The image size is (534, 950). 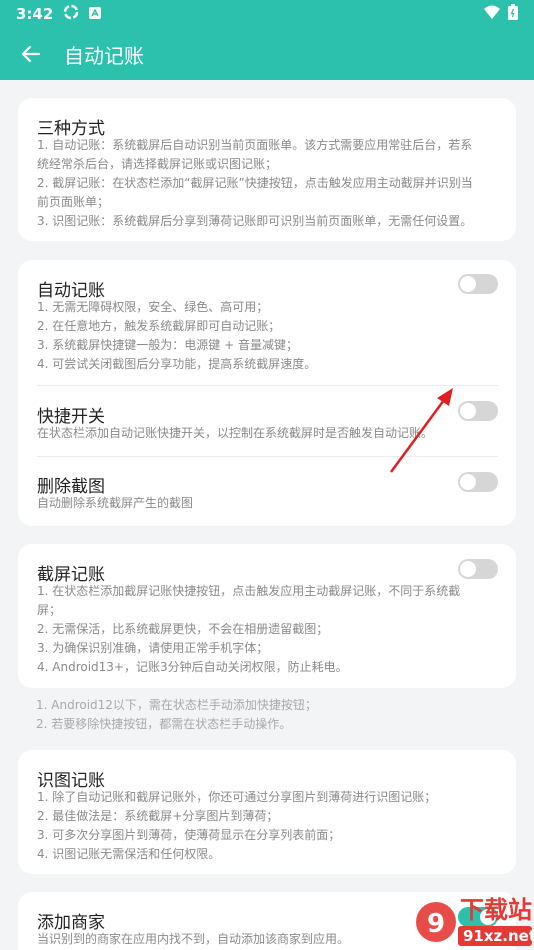 What do you see at coordinates (95, 14) in the screenshot?
I see `app-notification-icon` at bounding box center [95, 14].